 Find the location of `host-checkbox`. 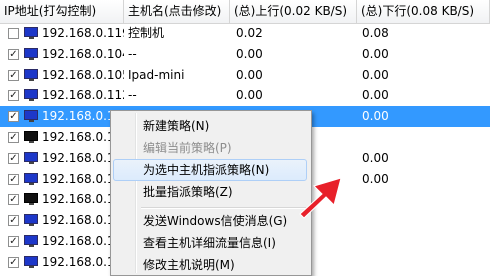

host-checkbox is located at coordinates (13, 33).